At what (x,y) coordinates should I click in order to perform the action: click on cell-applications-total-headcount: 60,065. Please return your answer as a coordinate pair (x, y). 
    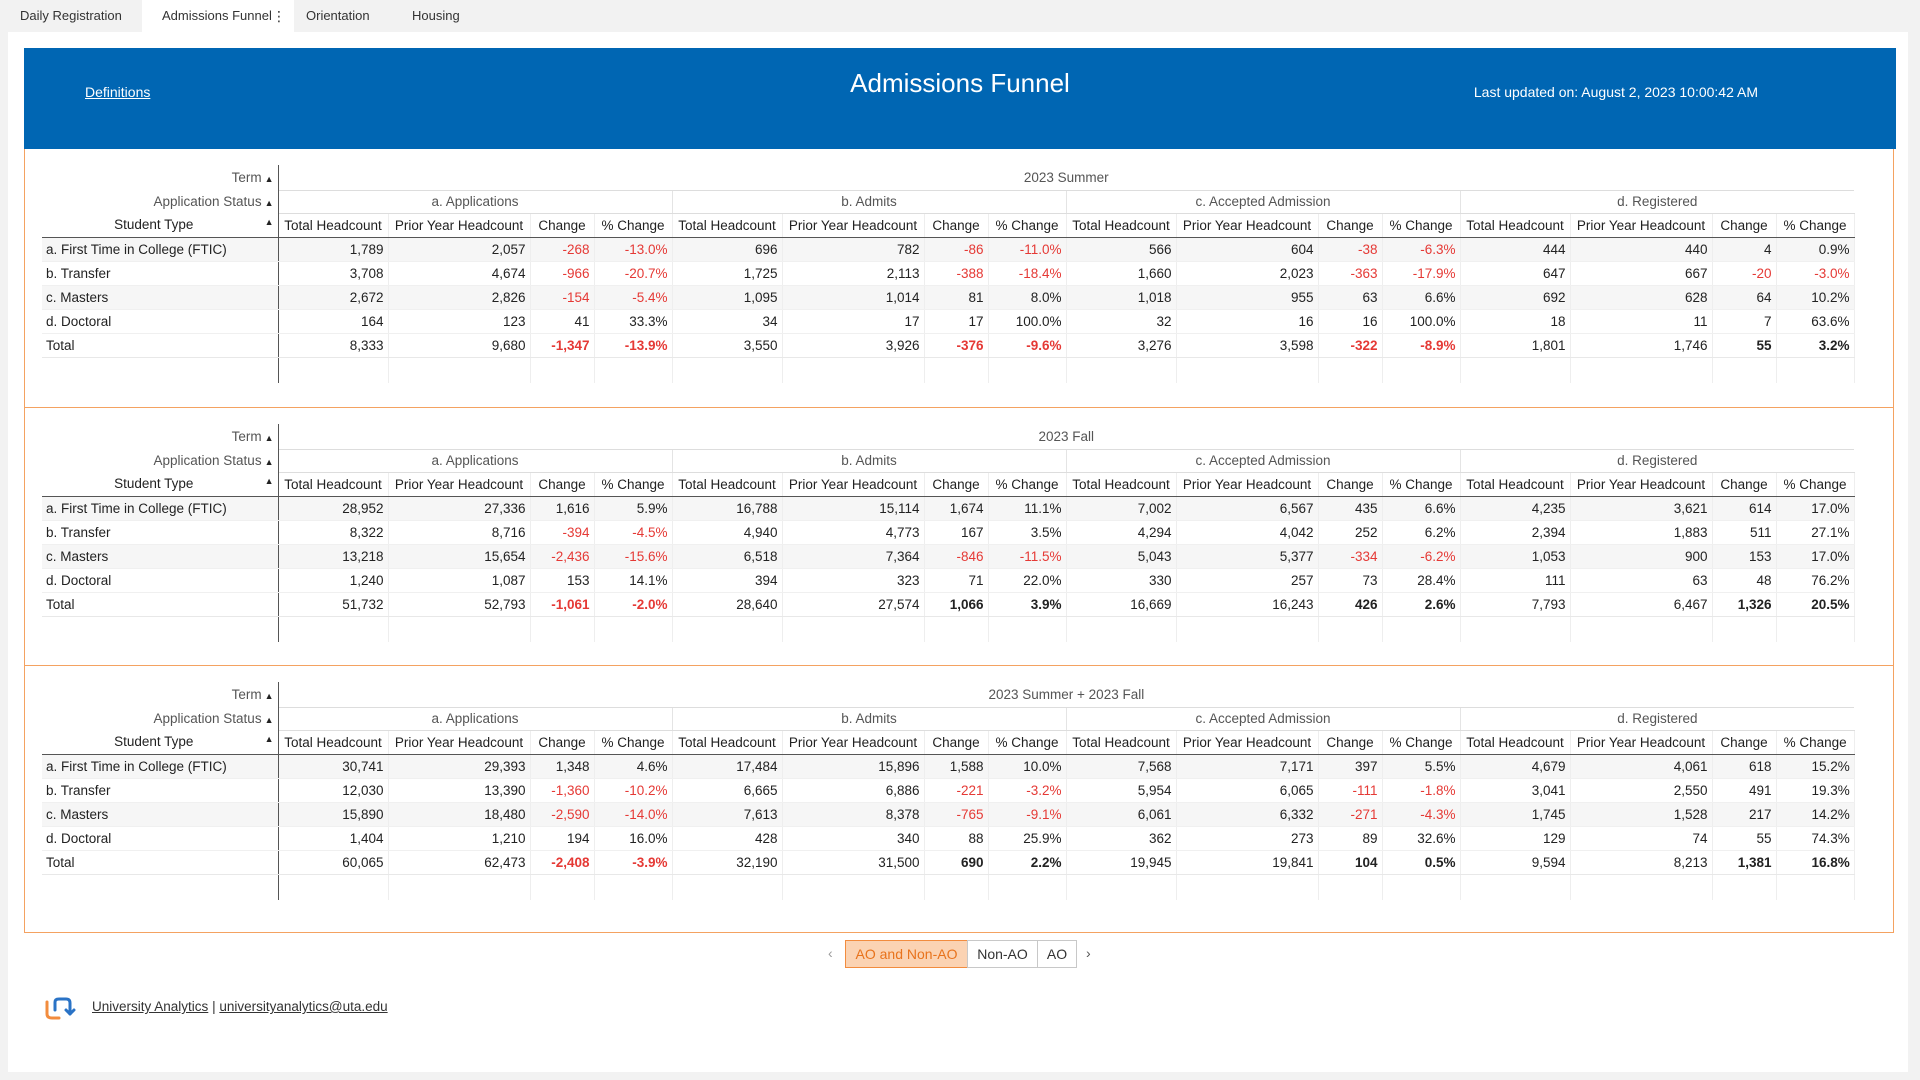
    Looking at the image, I should click on (333, 862).